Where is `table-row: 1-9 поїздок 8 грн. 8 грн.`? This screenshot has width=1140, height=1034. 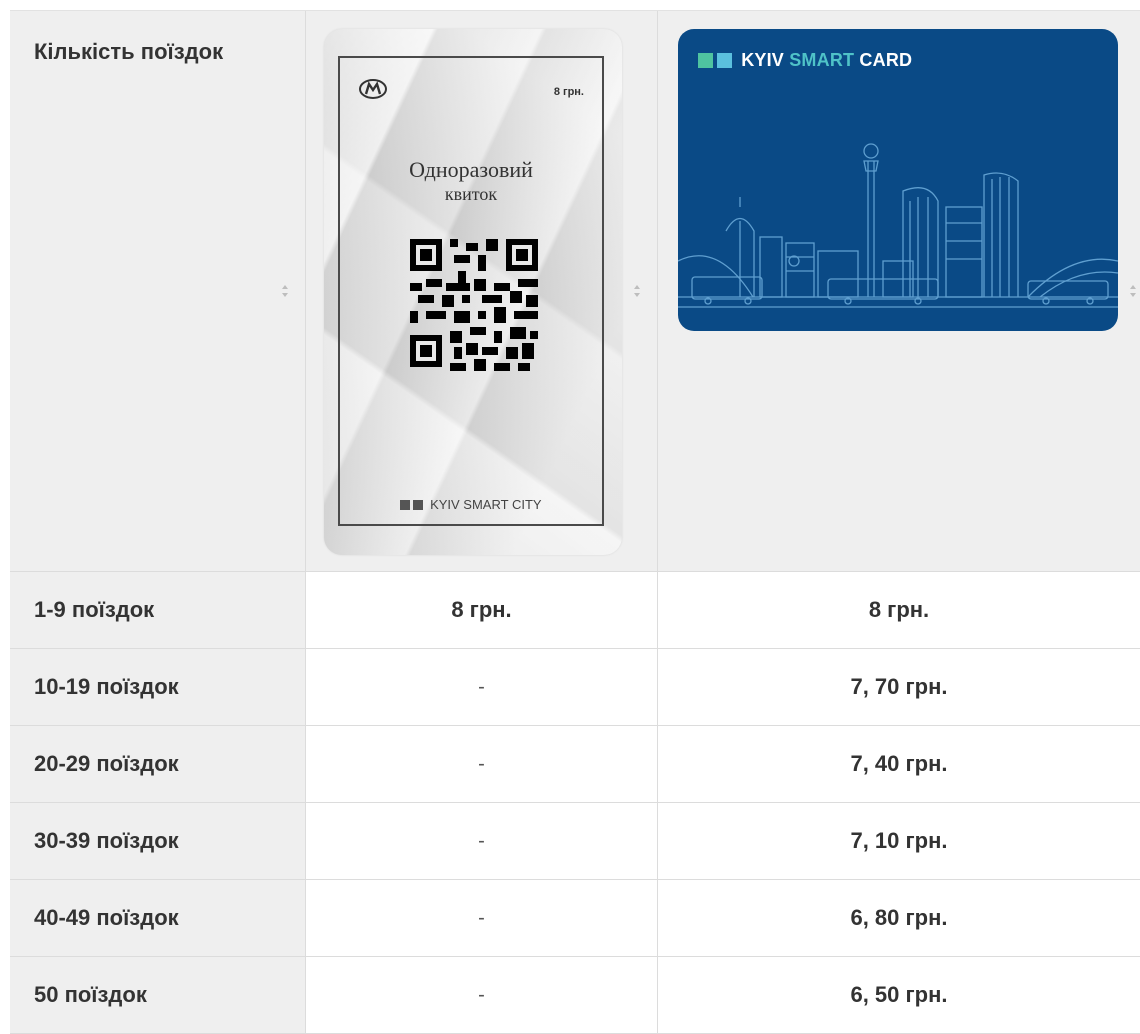
table-row: 1-9 поїздок 8 грн. 8 грн. is located at coordinates (575, 610).